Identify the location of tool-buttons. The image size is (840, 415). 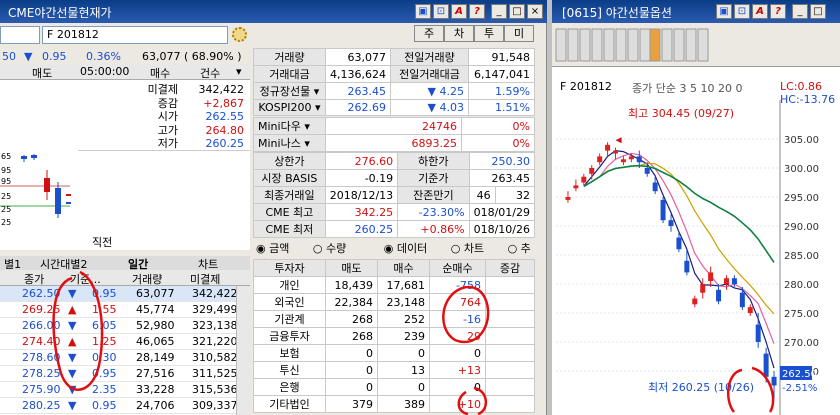
(632, 45).